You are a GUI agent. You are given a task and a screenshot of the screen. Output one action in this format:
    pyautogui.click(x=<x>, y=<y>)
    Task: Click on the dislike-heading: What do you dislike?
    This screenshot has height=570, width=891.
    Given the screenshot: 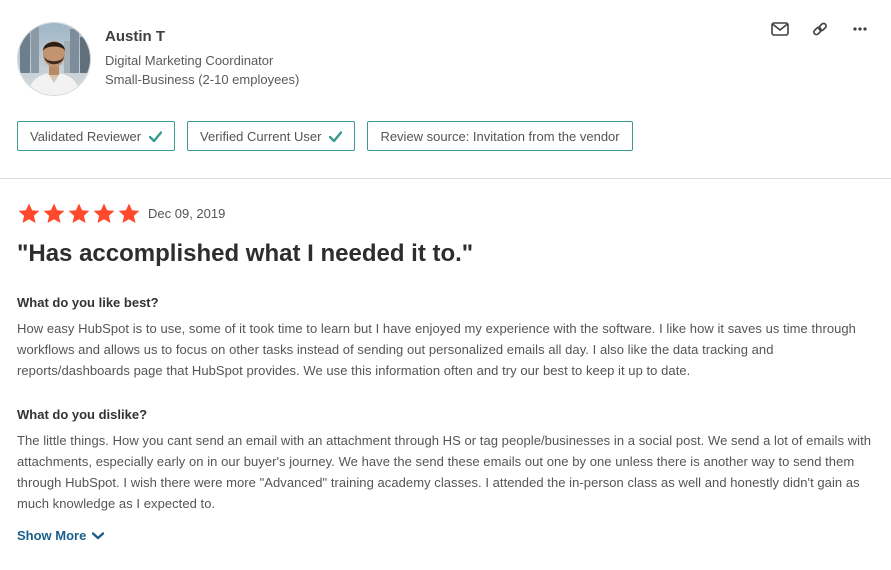 What is the action you would take?
    pyautogui.click(x=82, y=414)
    